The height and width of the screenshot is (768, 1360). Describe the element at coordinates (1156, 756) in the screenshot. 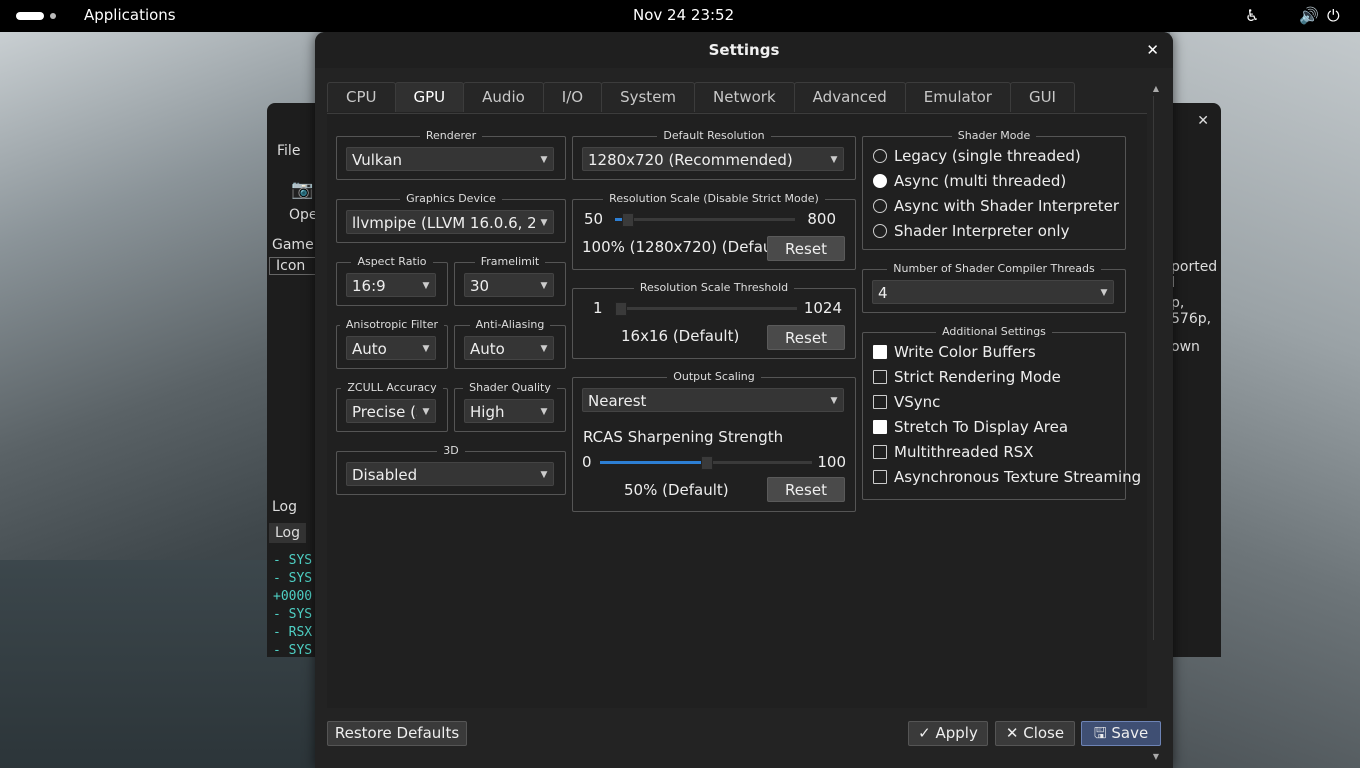

I see `scroll-down-icon: ▼` at that location.